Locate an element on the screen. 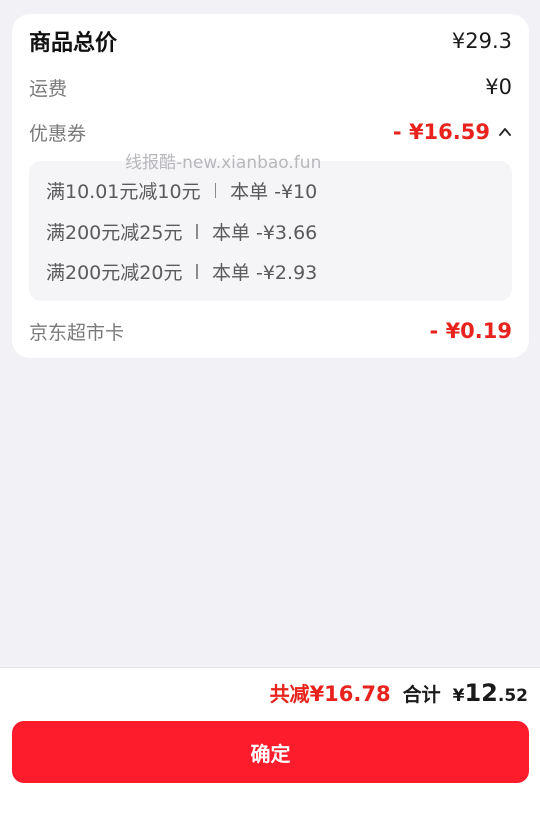 Image resolution: width=540 pixels, height=822 pixels. grand-total-value: ¥12.52 is located at coordinates (490, 693).